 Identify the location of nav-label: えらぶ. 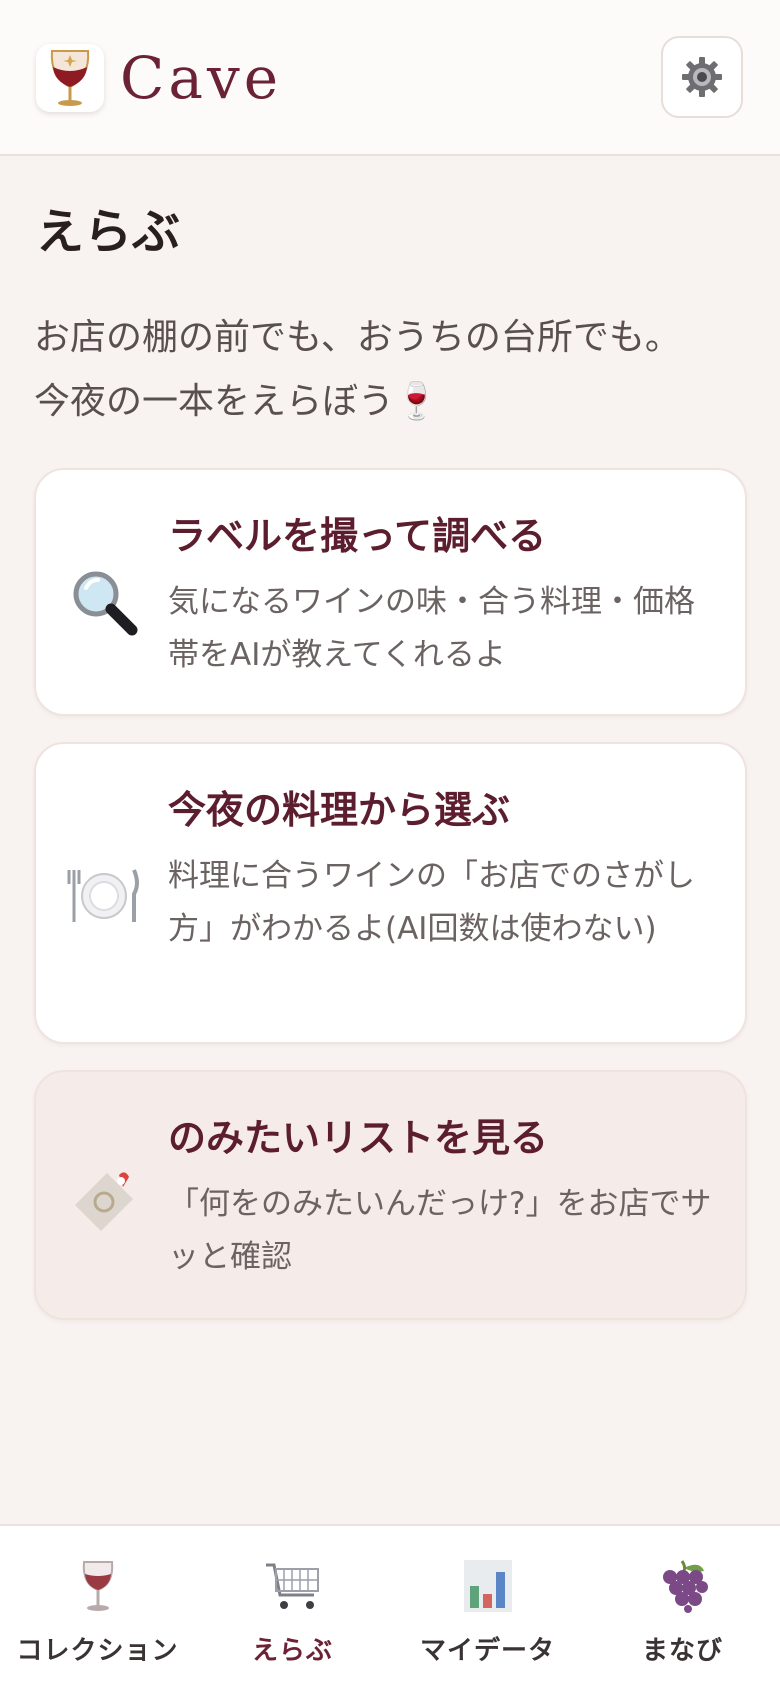
(292, 1651).